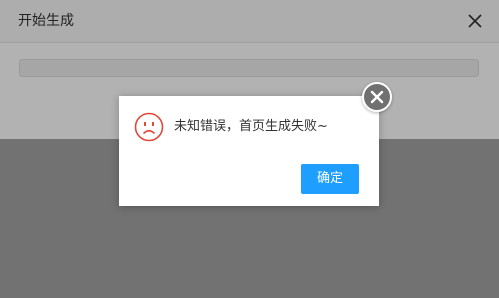 This screenshot has width=499, height=298. I want to click on sad-face-icon, so click(149, 127).